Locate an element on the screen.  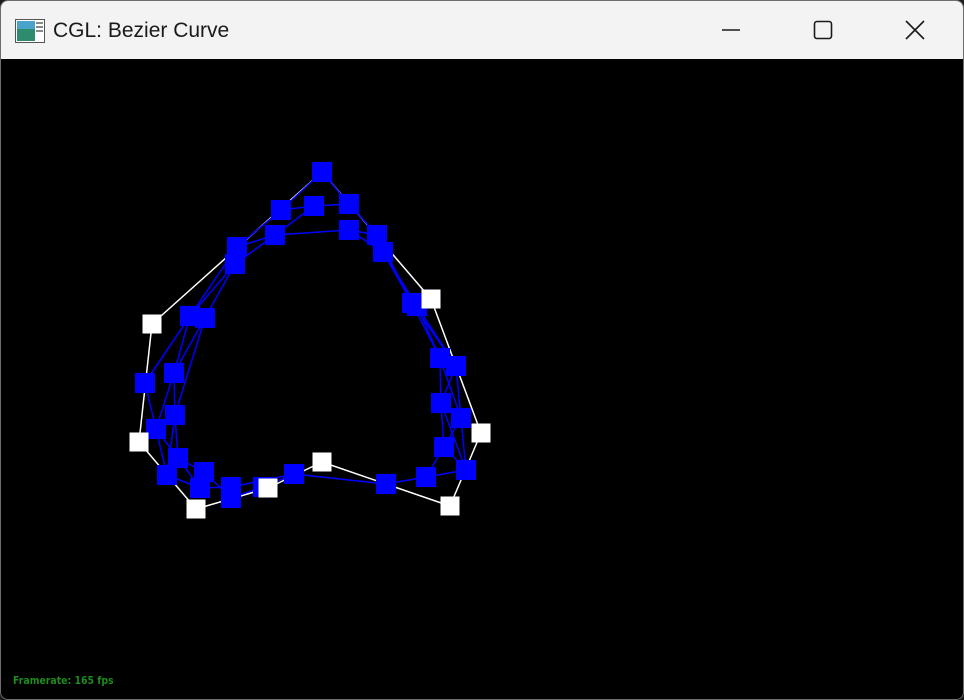
close-button is located at coordinates (915, 30).